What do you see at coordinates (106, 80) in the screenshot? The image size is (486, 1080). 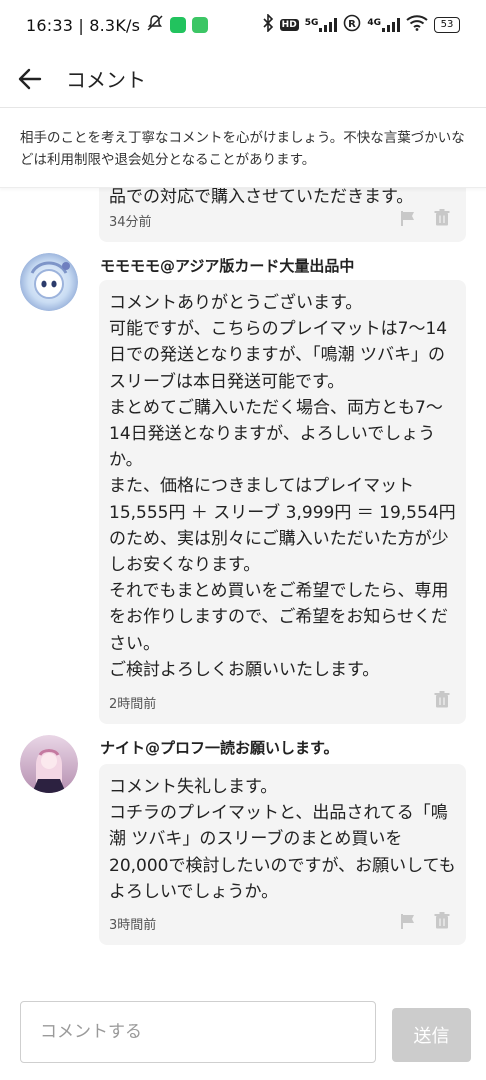 I see `page-title: コメント` at bounding box center [106, 80].